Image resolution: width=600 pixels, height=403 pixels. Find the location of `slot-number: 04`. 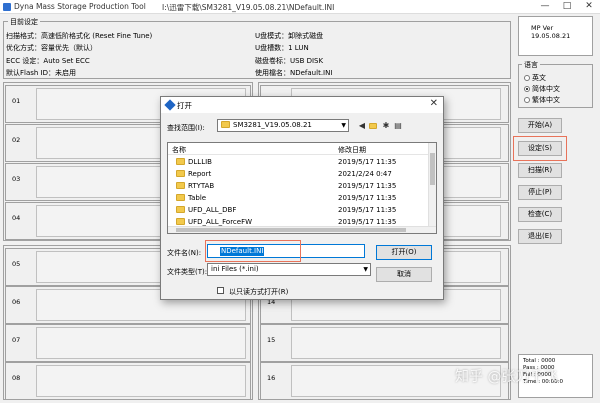

slot-number: 04 is located at coordinates (16, 218).